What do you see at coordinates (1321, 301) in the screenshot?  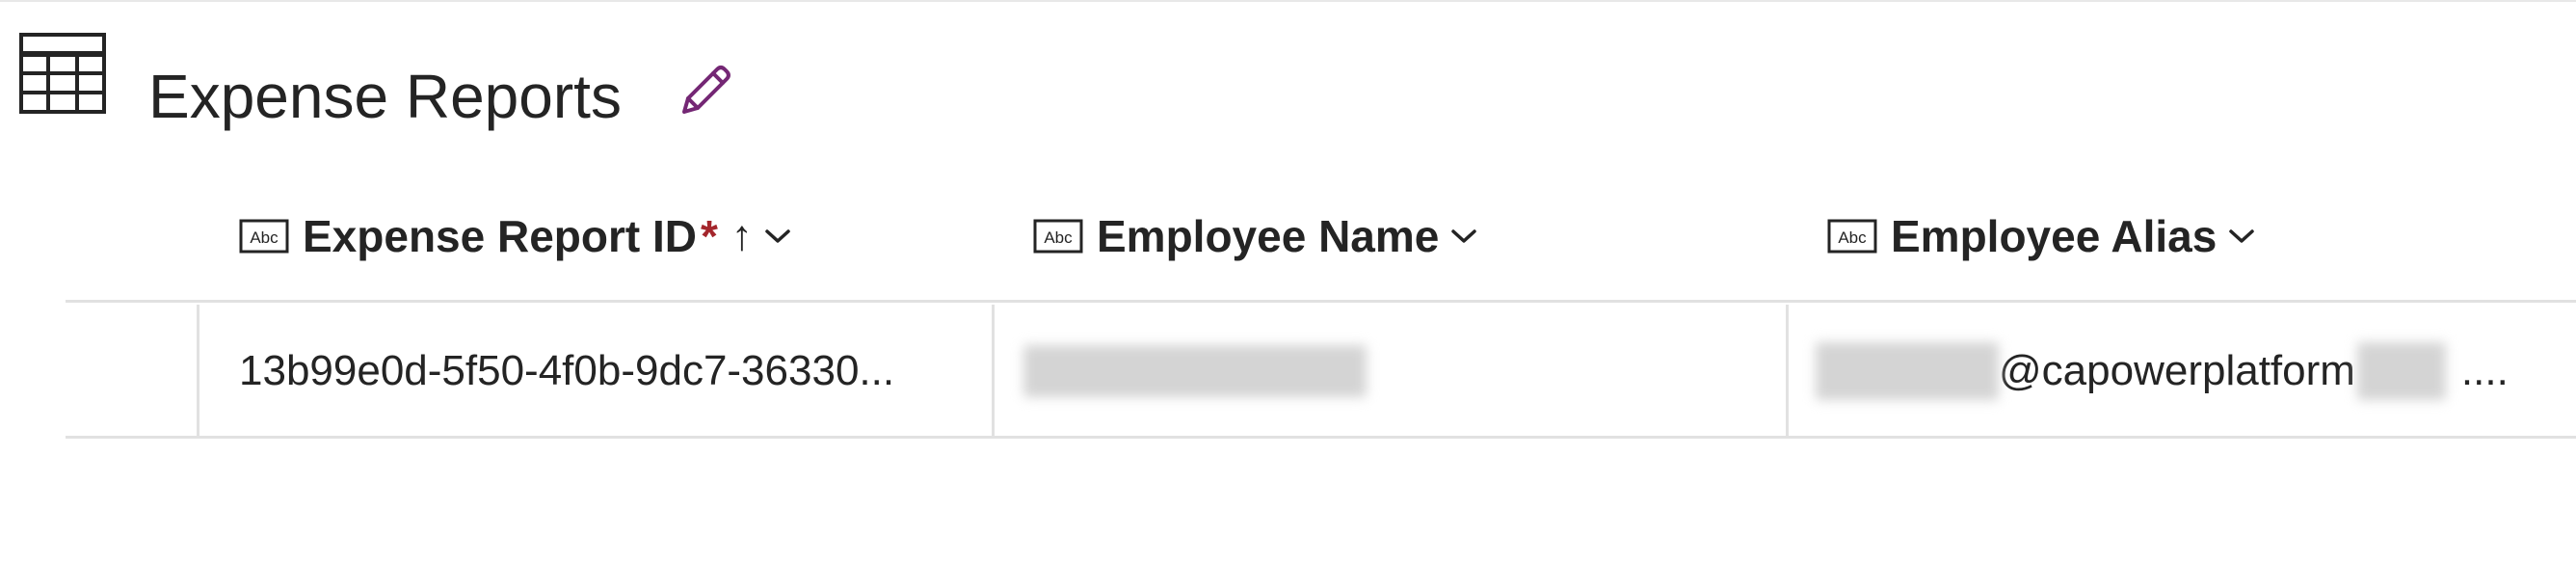 I see `header-divider` at bounding box center [1321, 301].